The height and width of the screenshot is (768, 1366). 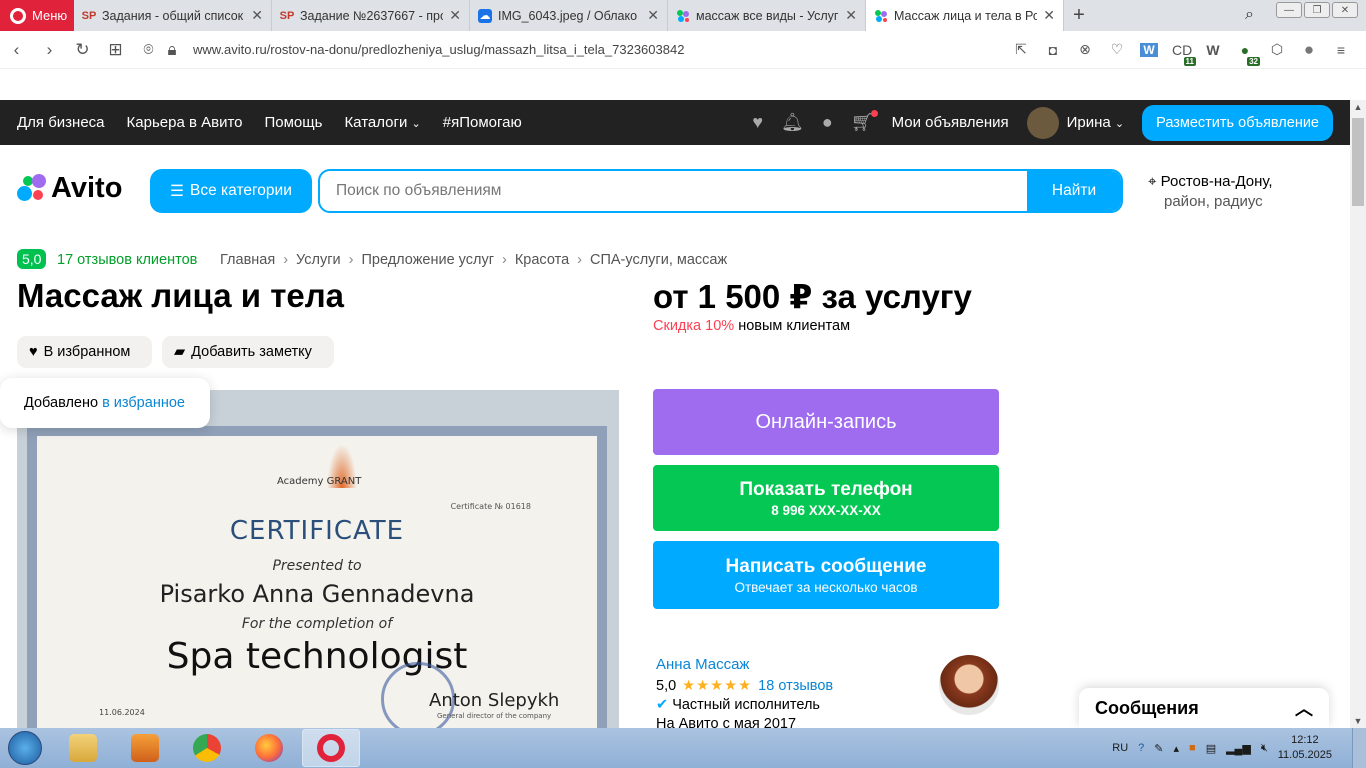 I want to click on favorite-toast: Добавлено в избранное, so click(x=105, y=403).